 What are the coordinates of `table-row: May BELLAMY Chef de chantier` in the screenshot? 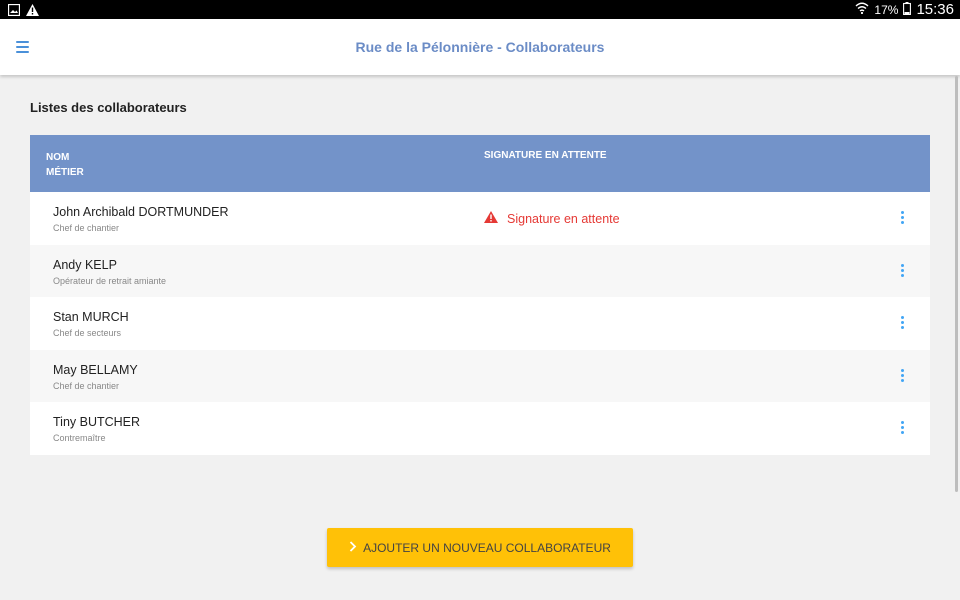 It's located at (480, 375).